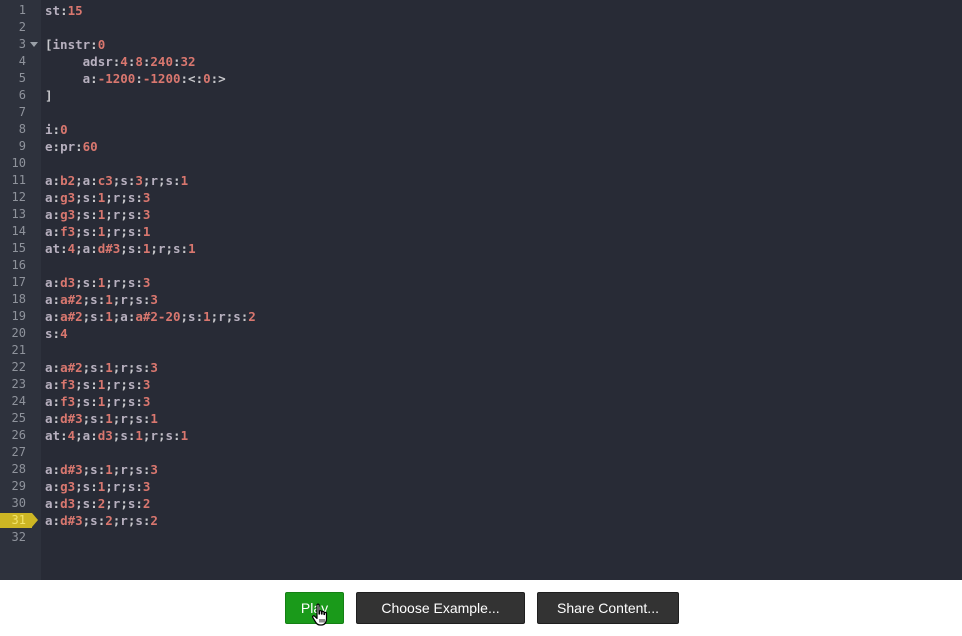 The width and height of the screenshot is (962, 636). Describe the element at coordinates (481, 367) in the screenshot. I see `code-line: 22 a:a#2;s:1;r;s:3` at that location.